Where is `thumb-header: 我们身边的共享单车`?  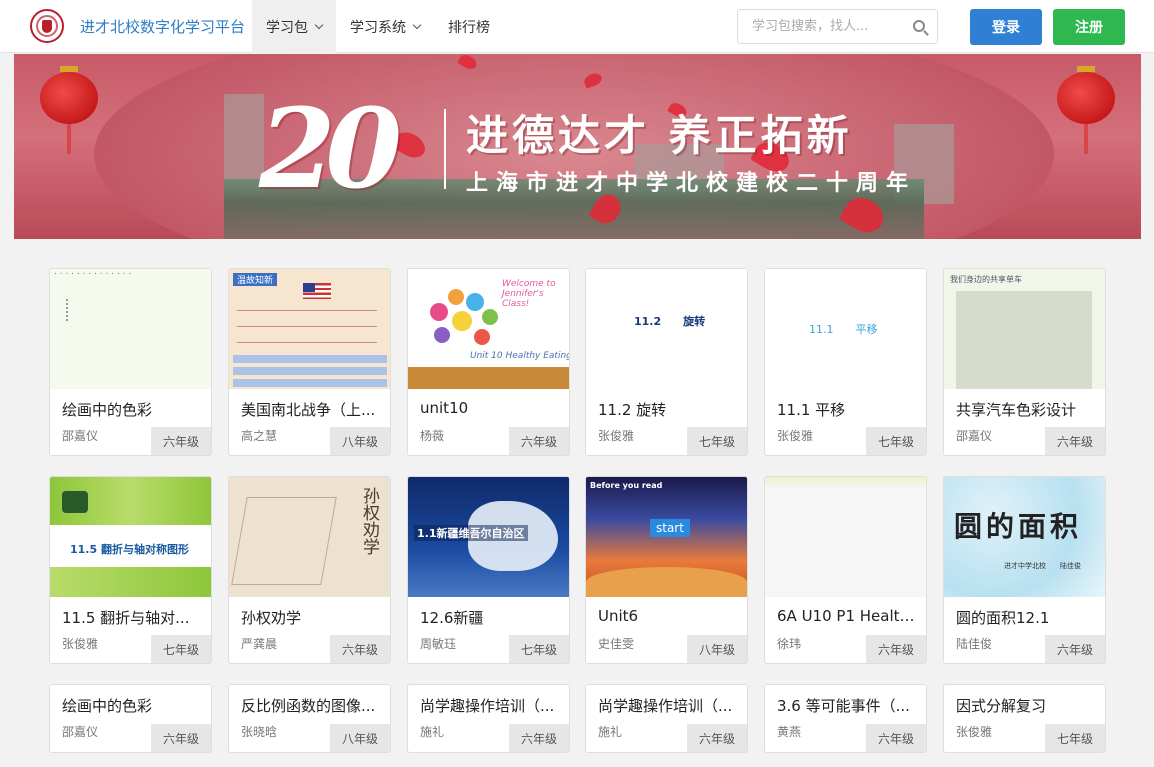
thumb-header: 我们身边的共享单车 is located at coordinates (986, 279).